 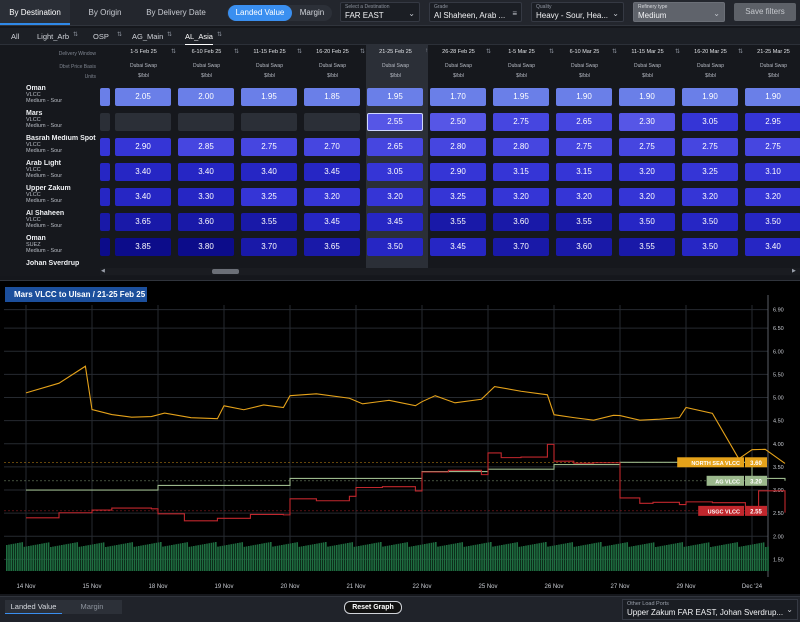 What do you see at coordinates (475, 12) in the screenshot?
I see `grade-select: Grade Al Shaheen, Arab ... ≡` at bounding box center [475, 12].